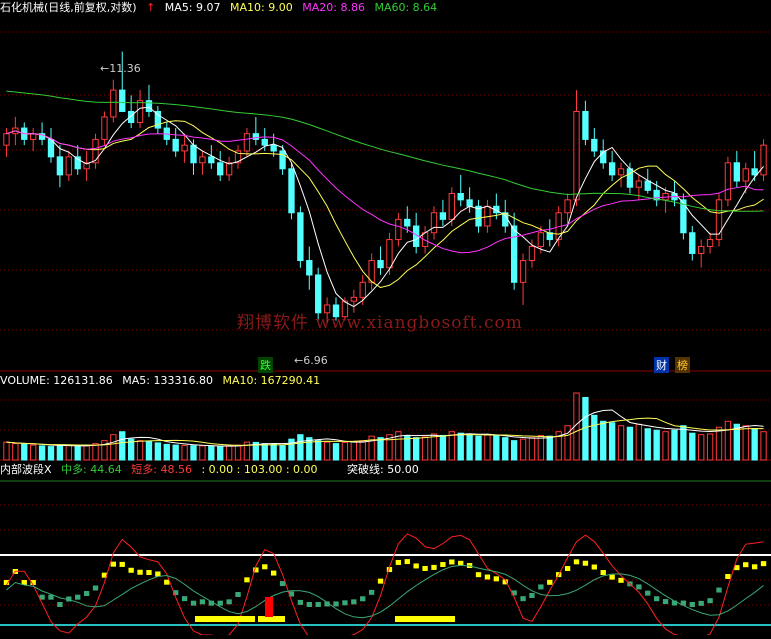  What do you see at coordinates (682, 365) in the screenshot?
I see `badge-ranking: 榜` at bounding box center [682, 365].